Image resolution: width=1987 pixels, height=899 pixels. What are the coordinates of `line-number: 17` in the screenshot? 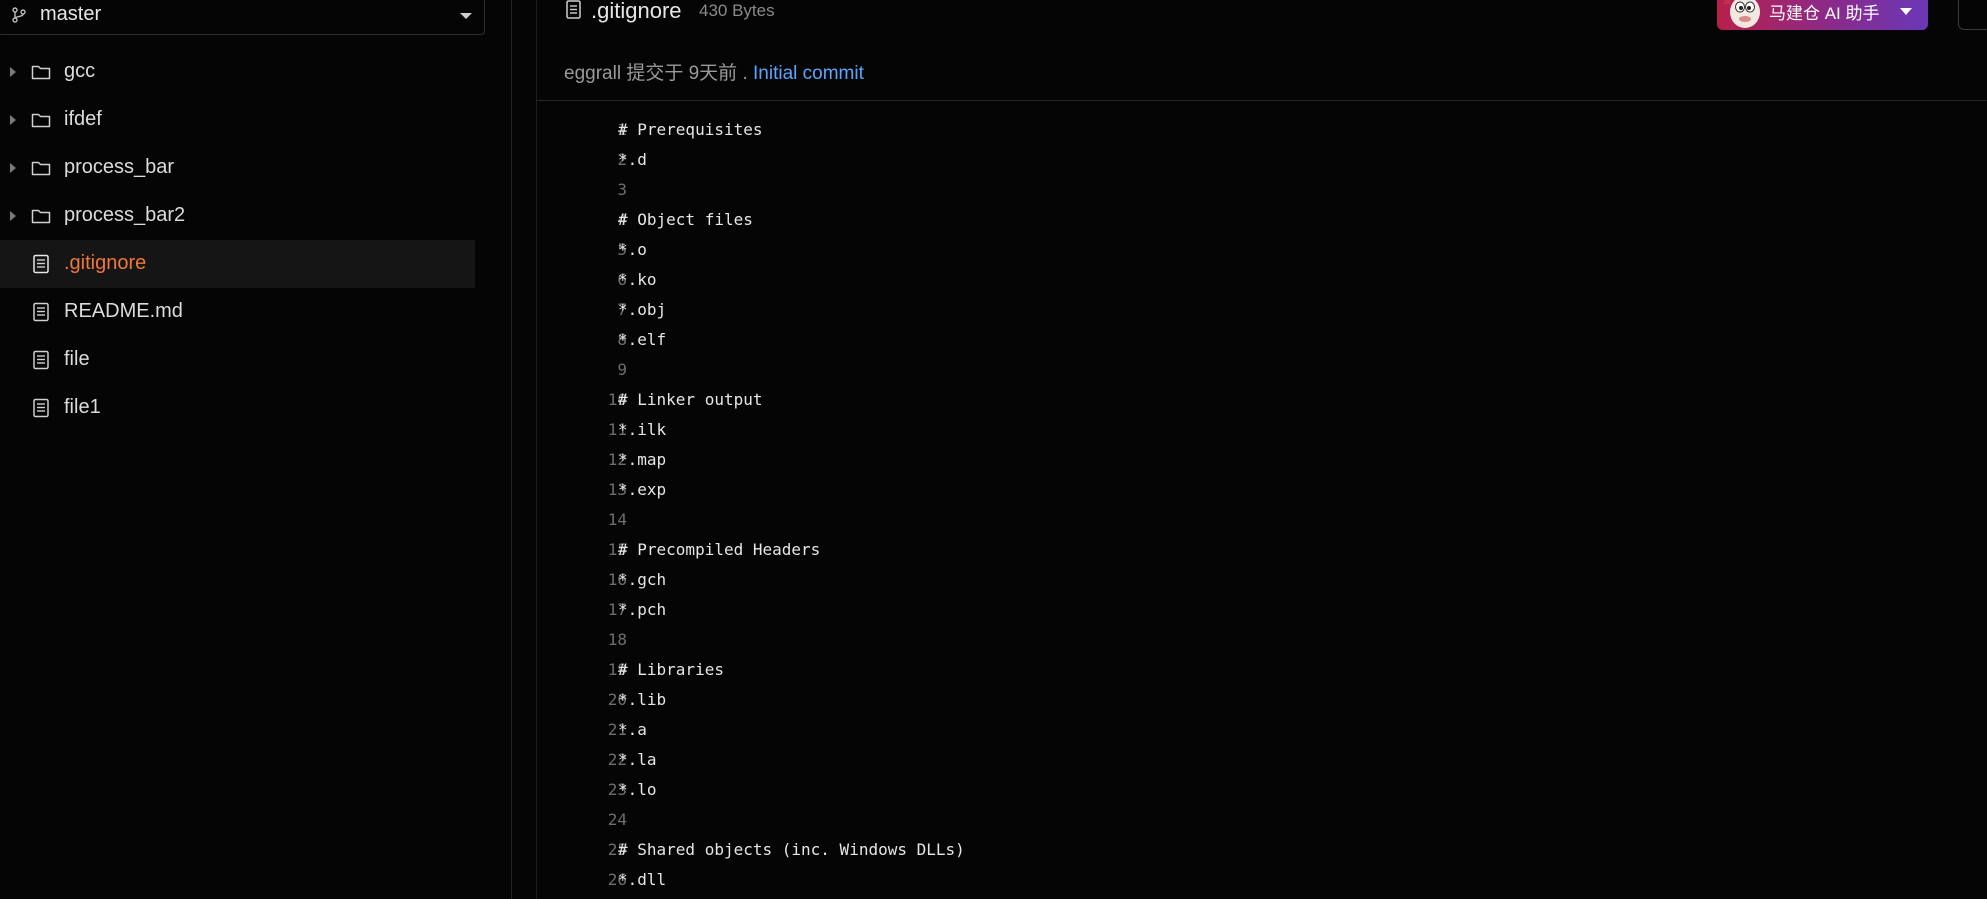 It's located at (582, 609).